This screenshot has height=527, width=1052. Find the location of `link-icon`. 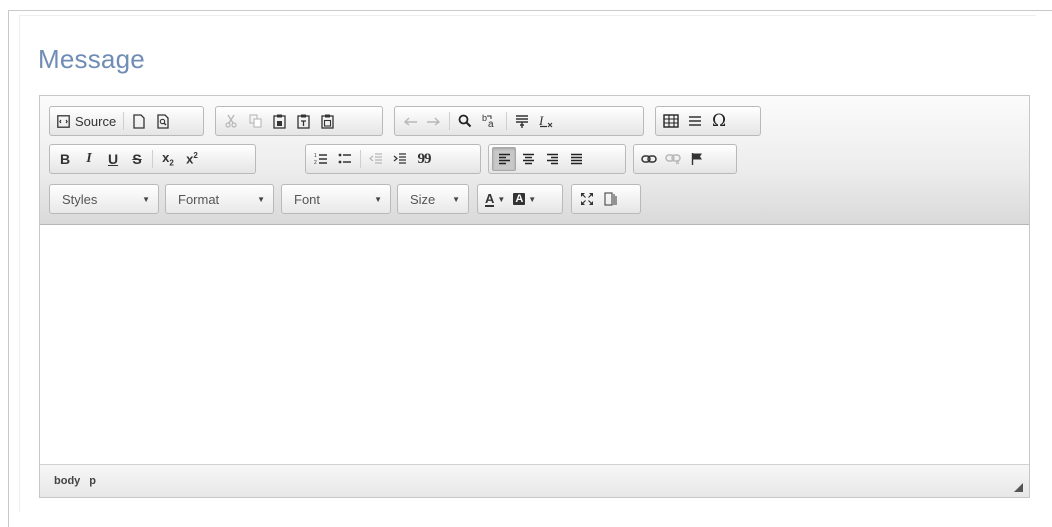

link-icon is located at coordinates (649, 159).